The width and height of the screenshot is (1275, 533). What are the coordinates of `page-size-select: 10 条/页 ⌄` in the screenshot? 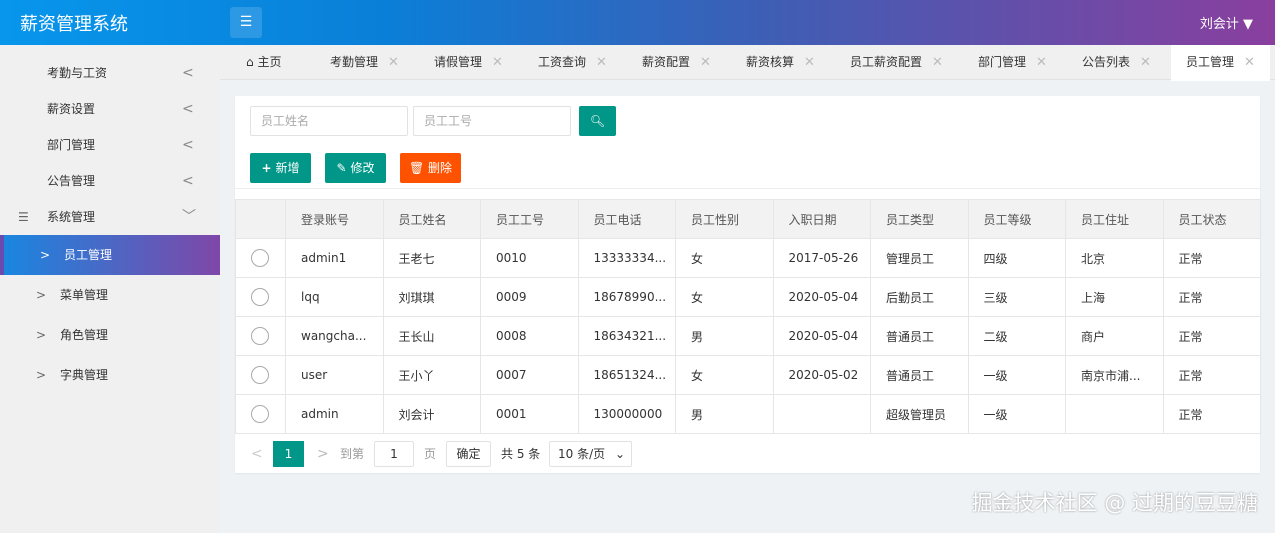 It's located at (590, 454).